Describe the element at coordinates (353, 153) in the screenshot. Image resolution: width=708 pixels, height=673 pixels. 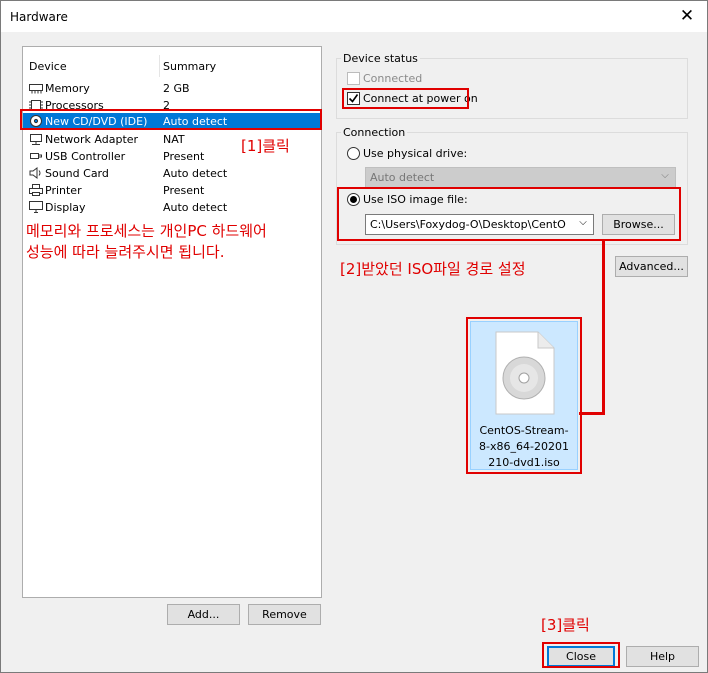
I see `use-physical-drive-radio` at that location.